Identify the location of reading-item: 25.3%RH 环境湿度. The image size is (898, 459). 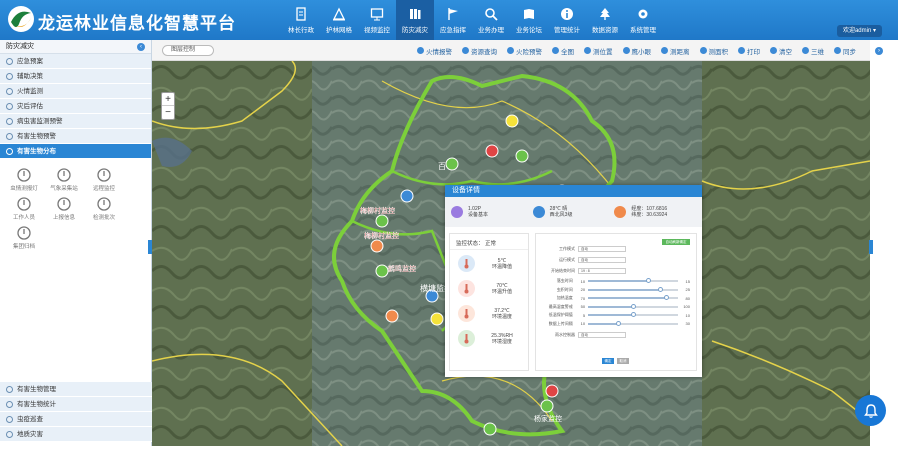
(489, 338).